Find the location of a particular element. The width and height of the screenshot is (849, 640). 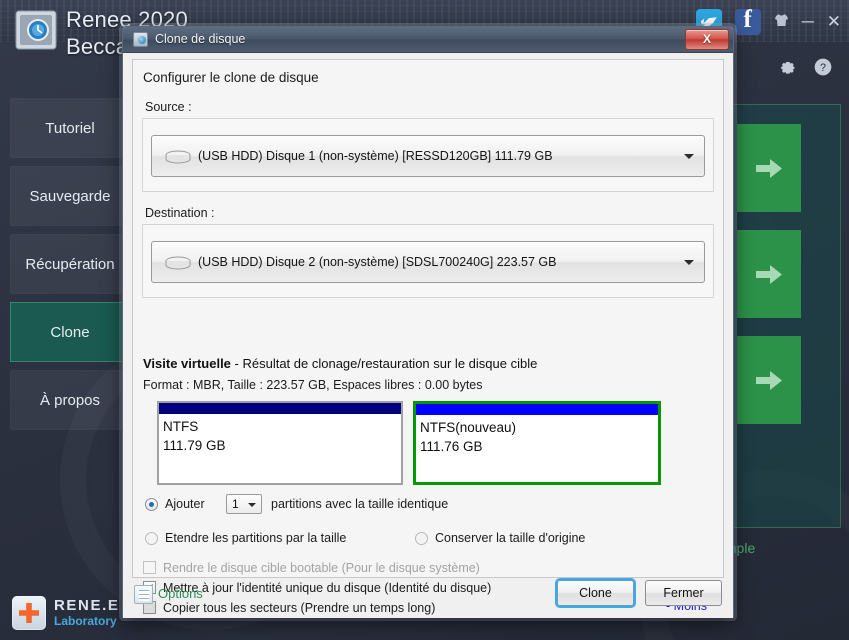

tshirt-icon is located at coordinates (781, 22).